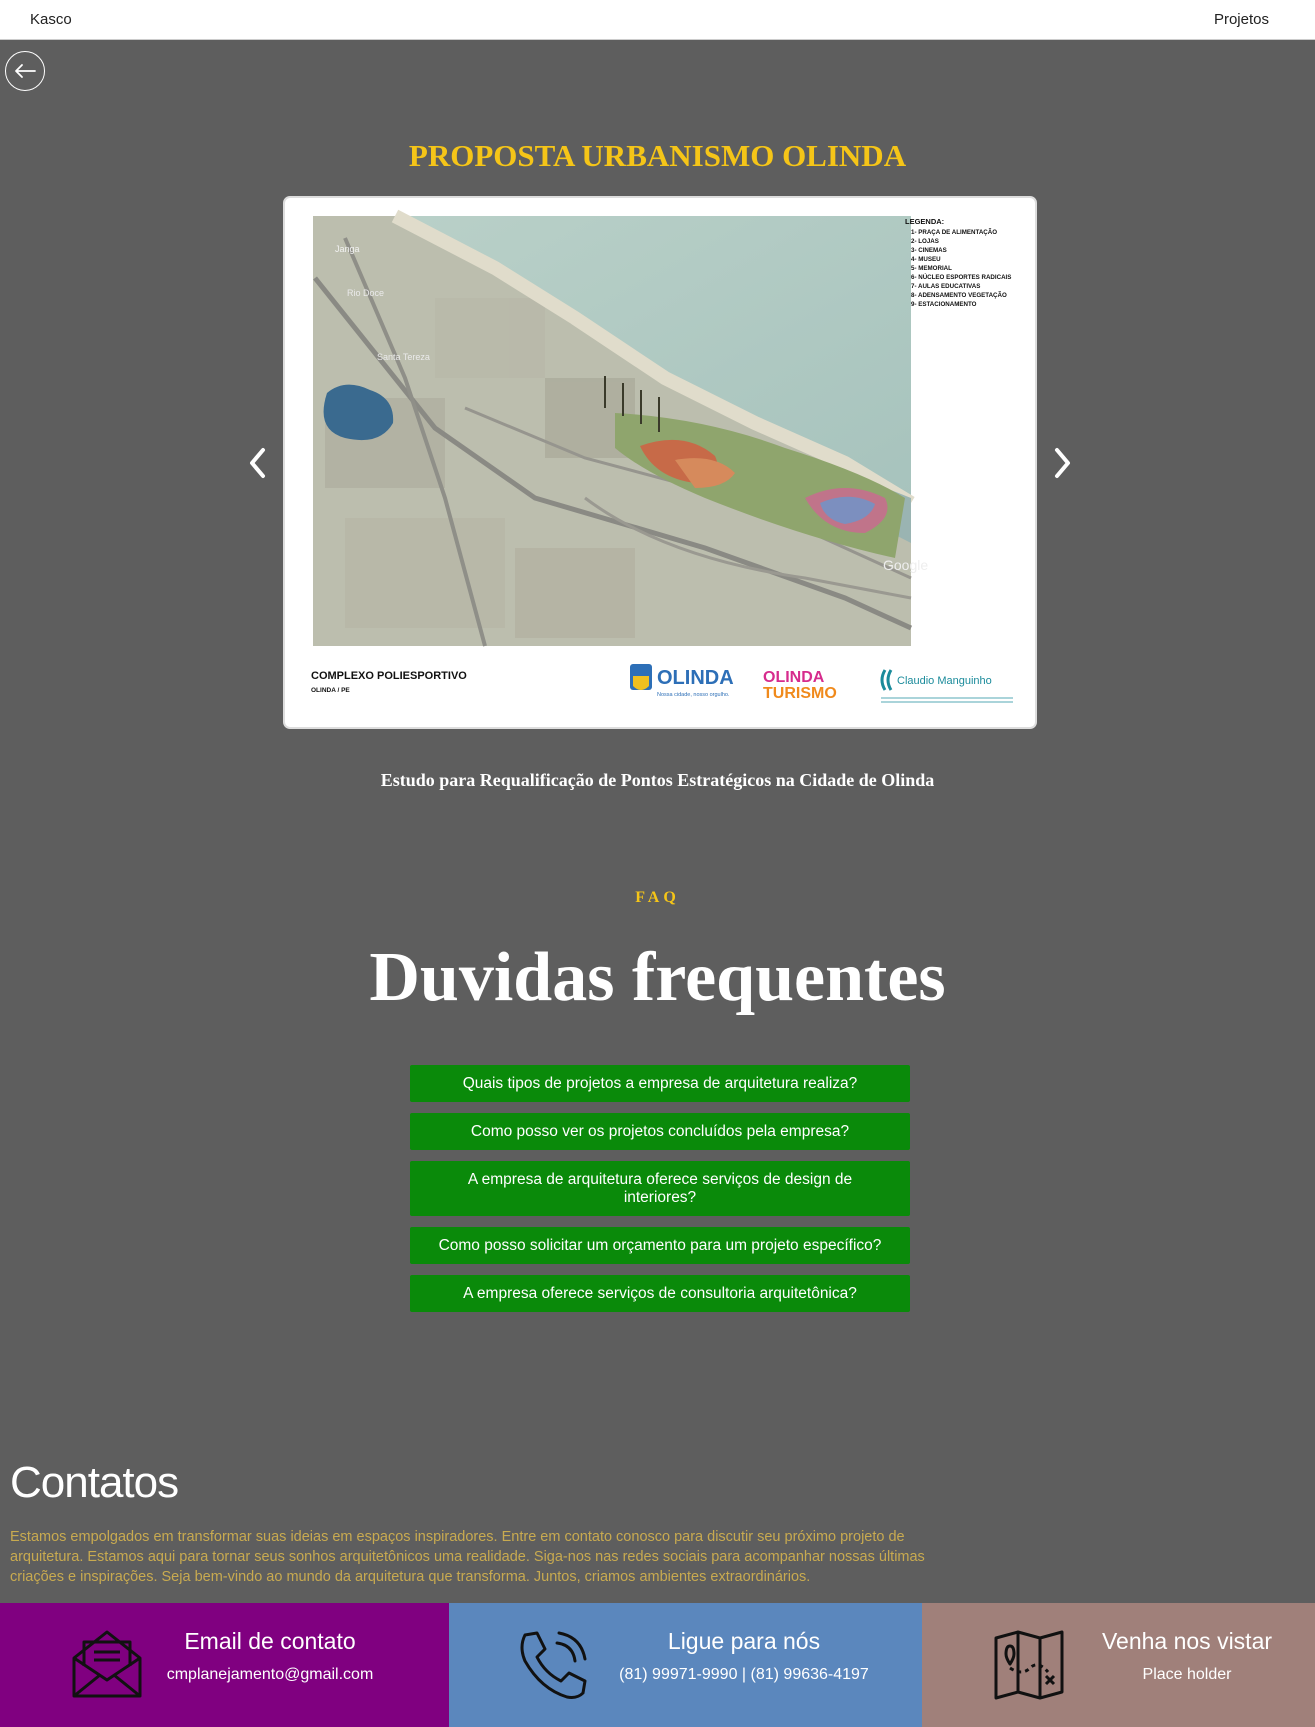 The image size is (1315, 1727). I want to click on project-title: PROPOSTA URBANISMO OLINDA, so click(657, 155).